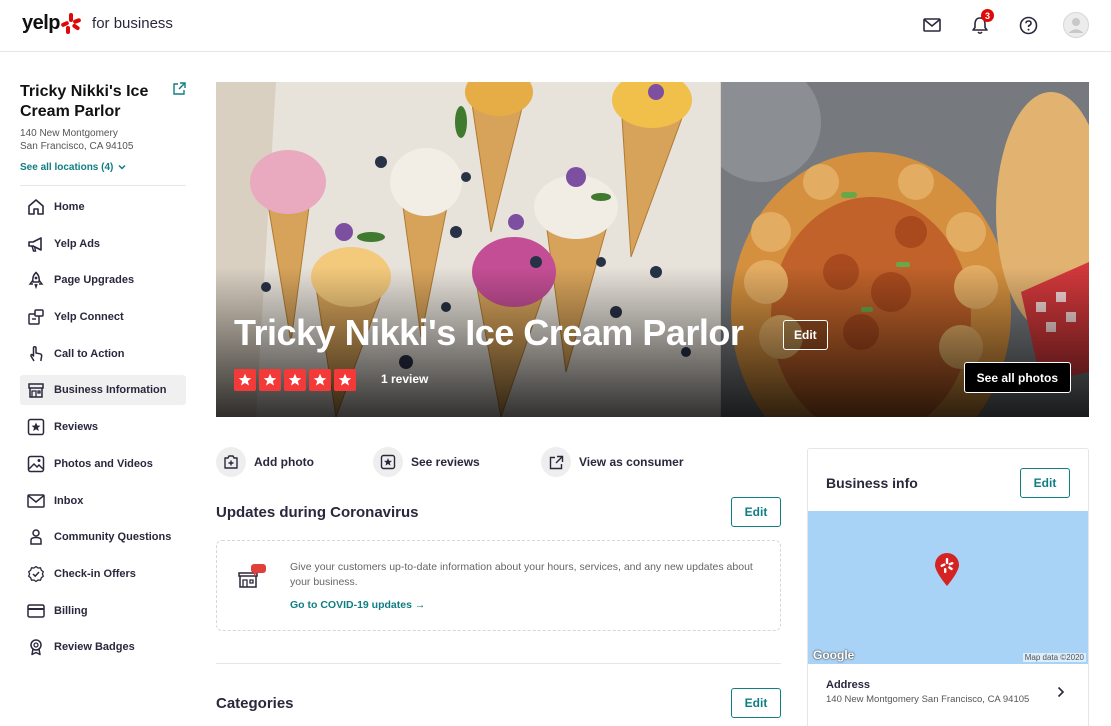  I want to click on view-as-consumer-label: View as consumer, so click(631, 462).